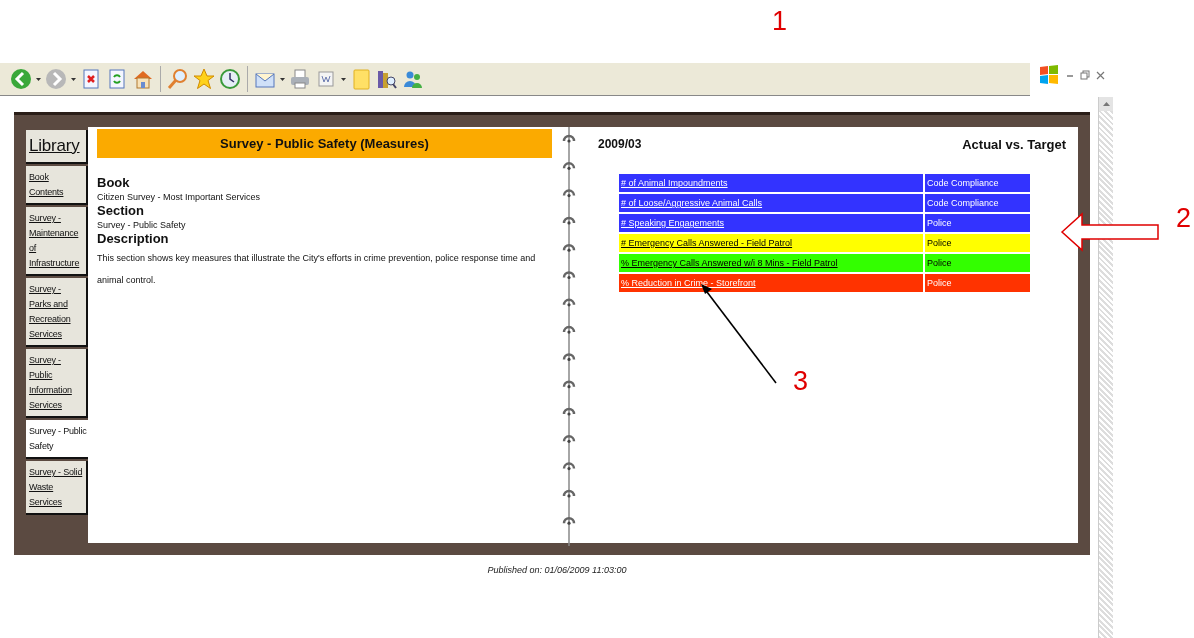 The height and width of the screenshot is (638, 1194). I want to click on library-title: Library, so click(57, 147).